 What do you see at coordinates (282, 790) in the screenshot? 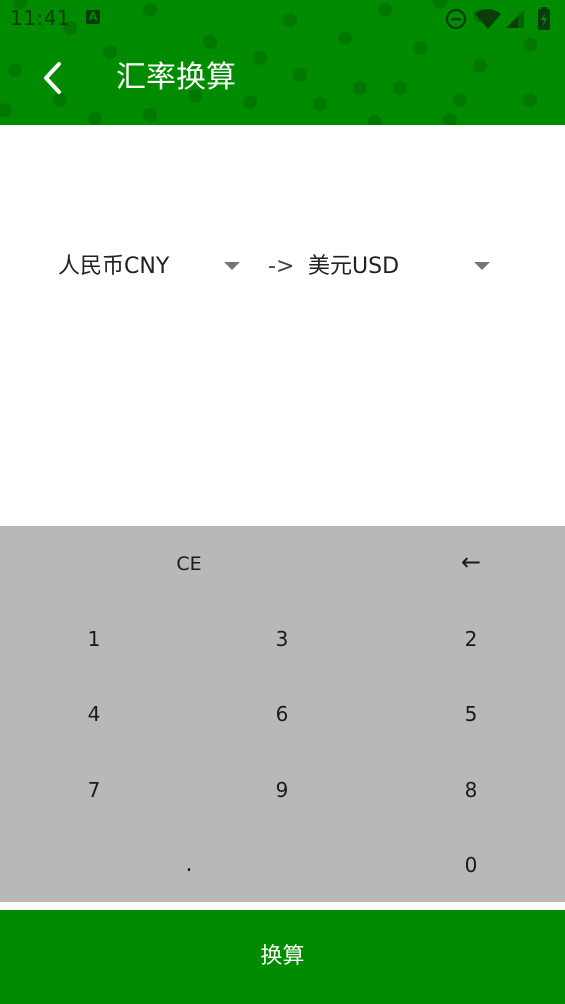
I see `key-9: 9` at bounding box center [282, 790].